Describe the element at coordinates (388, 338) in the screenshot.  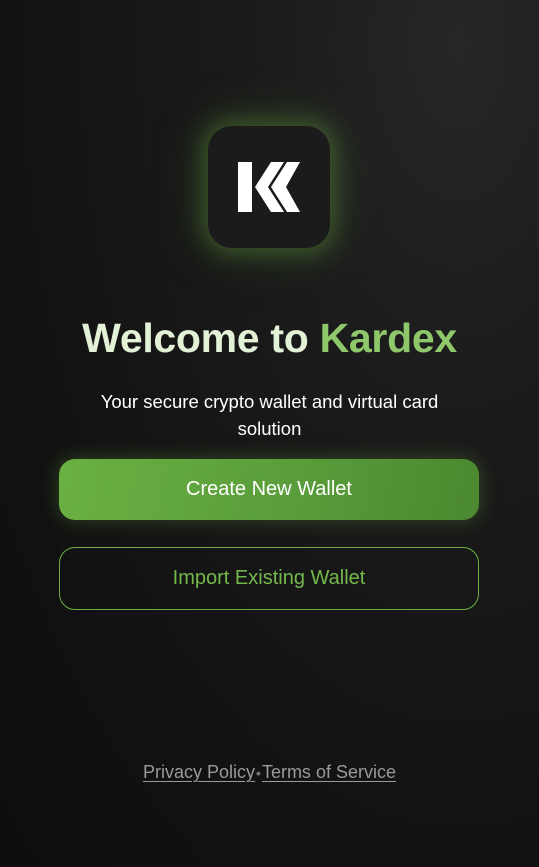
I see `welcome-title-brand: Kardex` at that location.